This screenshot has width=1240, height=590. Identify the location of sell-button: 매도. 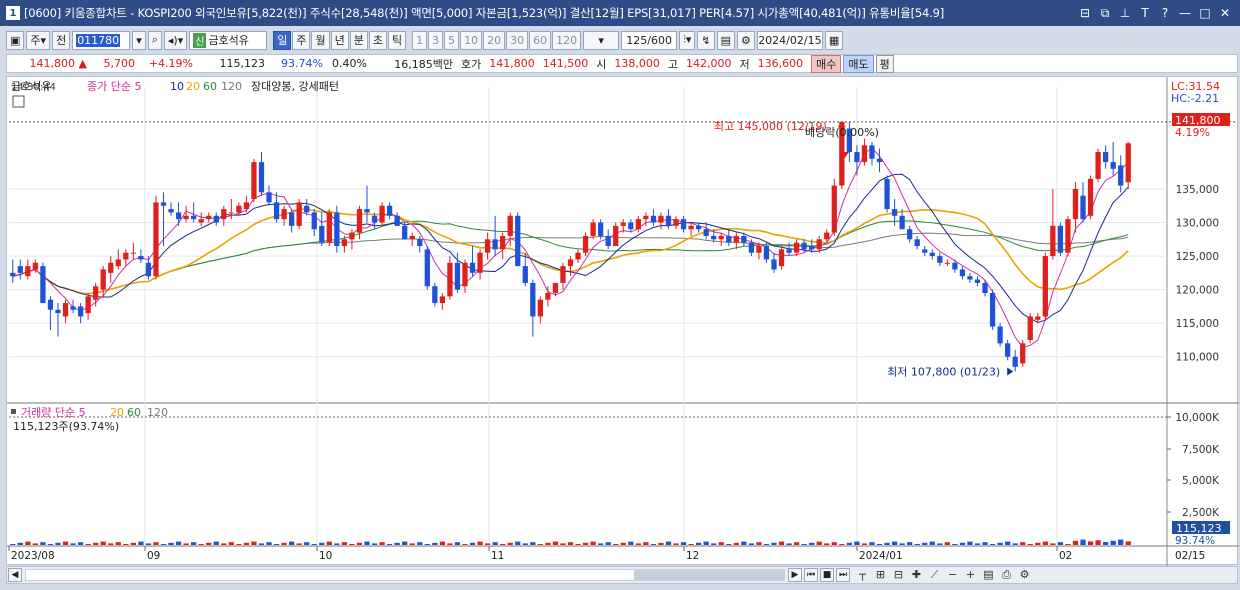
(858, 63).